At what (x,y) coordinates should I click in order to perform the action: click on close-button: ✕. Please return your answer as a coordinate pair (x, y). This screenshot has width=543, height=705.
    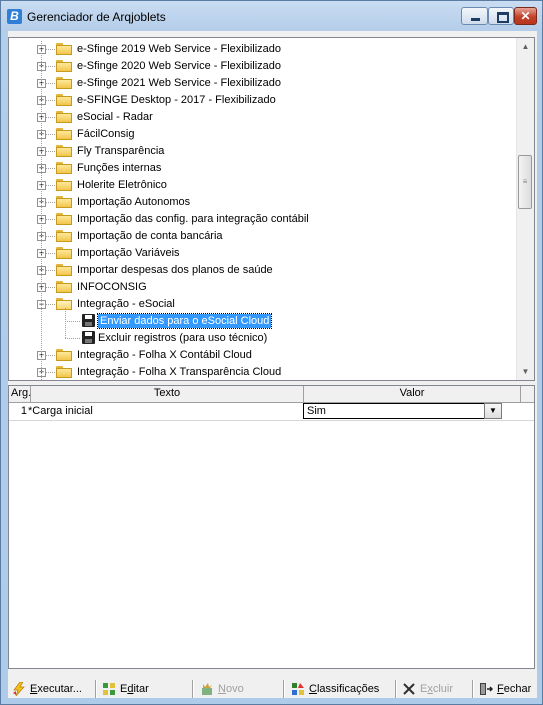
    Looking at the image, I should click on (525, 16).